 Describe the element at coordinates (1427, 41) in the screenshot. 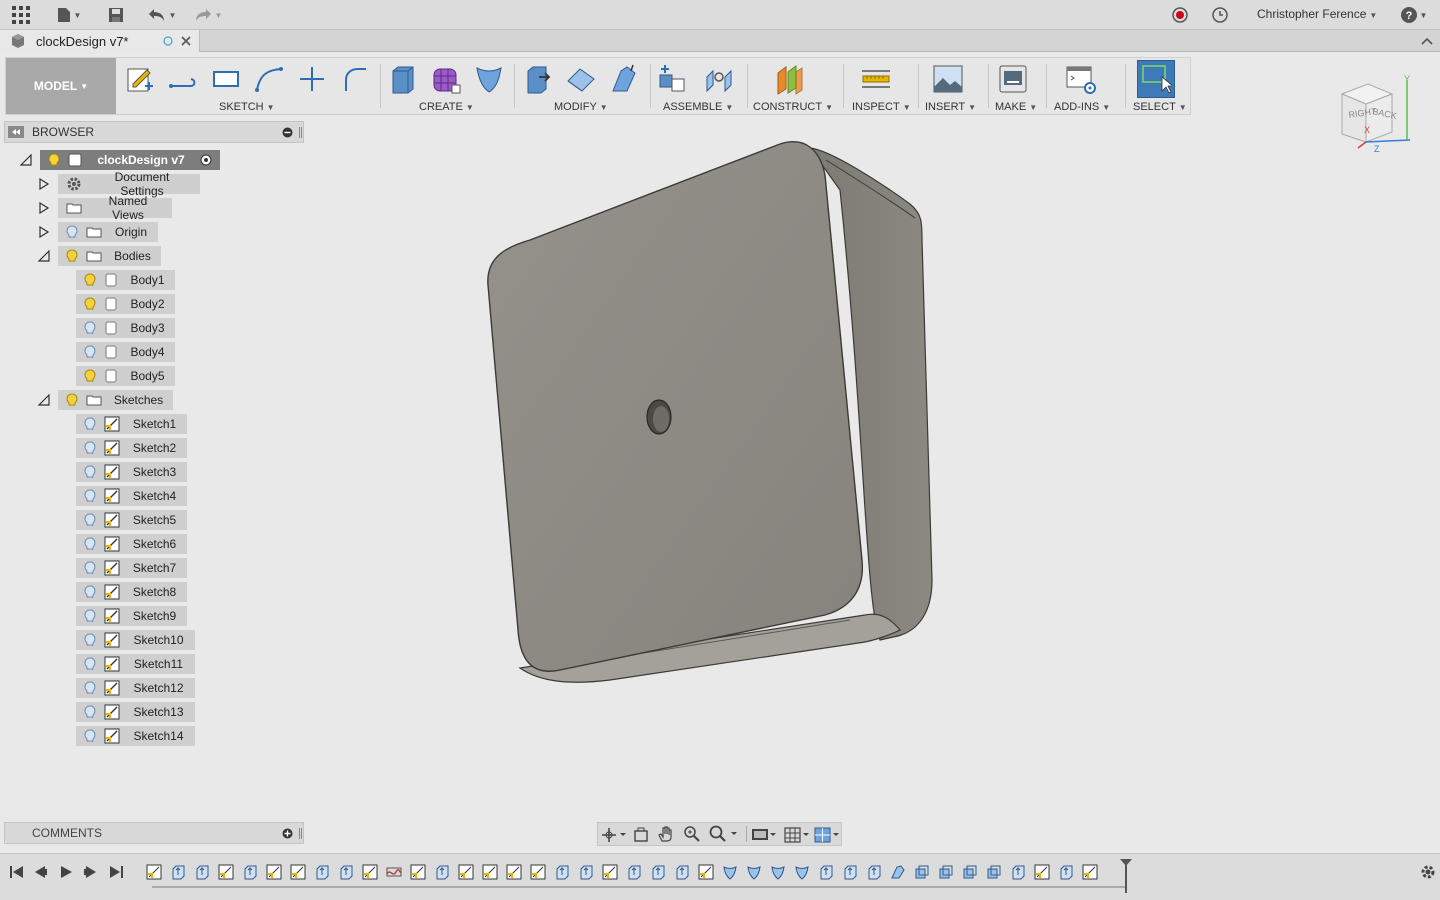

I see `collapse-chevron-up-icon` at that location.